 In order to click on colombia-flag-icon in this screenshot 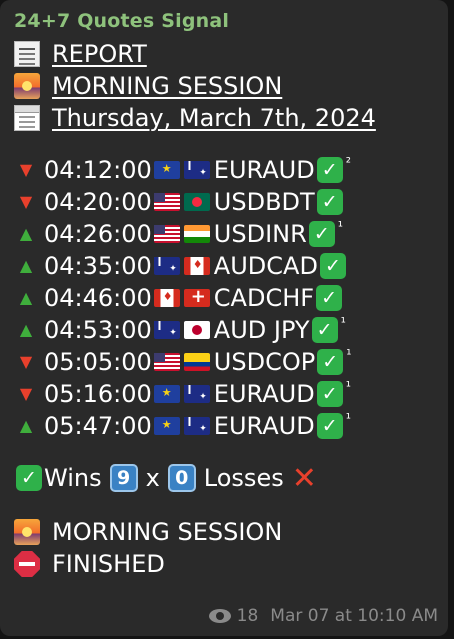, I will do `click(196, 362)`.